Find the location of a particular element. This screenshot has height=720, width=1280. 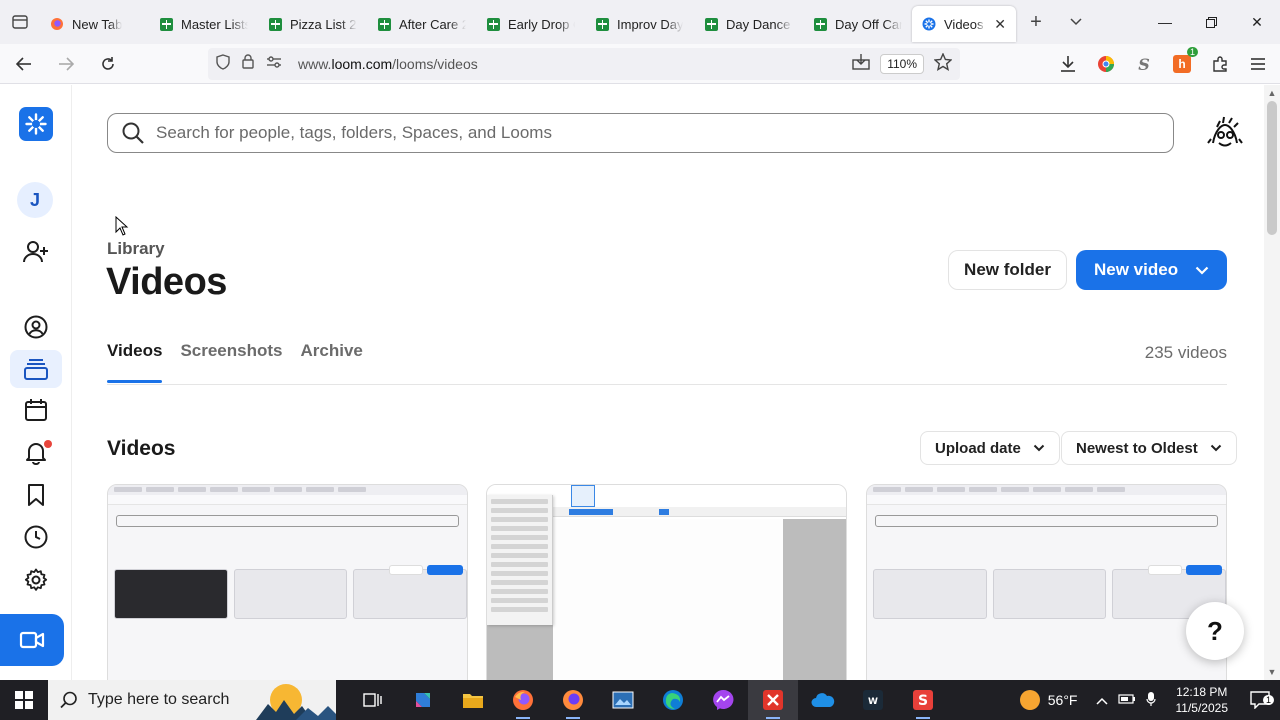

site-permissions-icon is located at coordinates (274, 64).